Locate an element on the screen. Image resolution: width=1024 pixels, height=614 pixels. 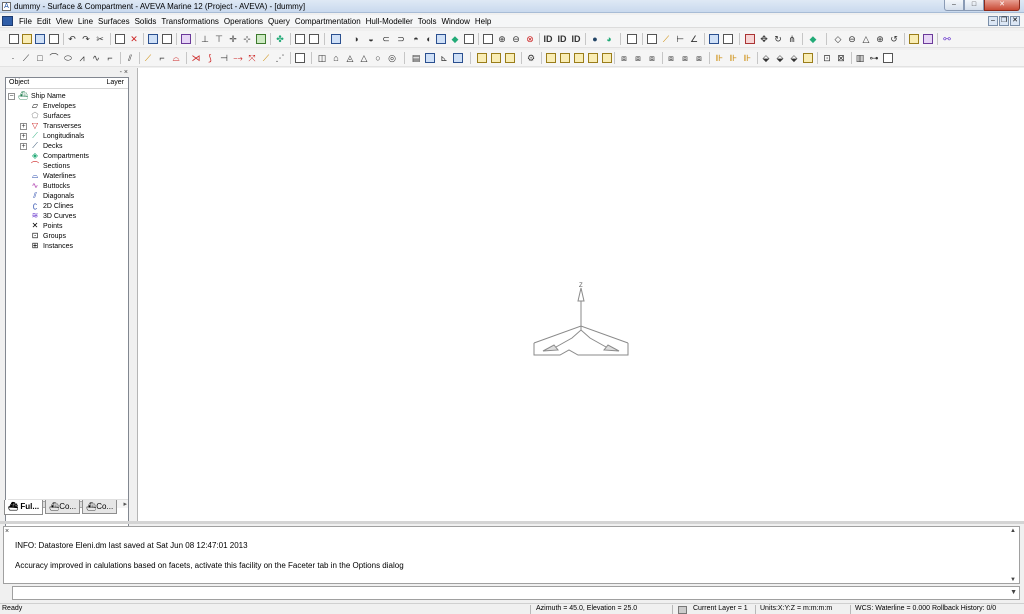
id-button-3: ID is located at coordinates (576, 39).